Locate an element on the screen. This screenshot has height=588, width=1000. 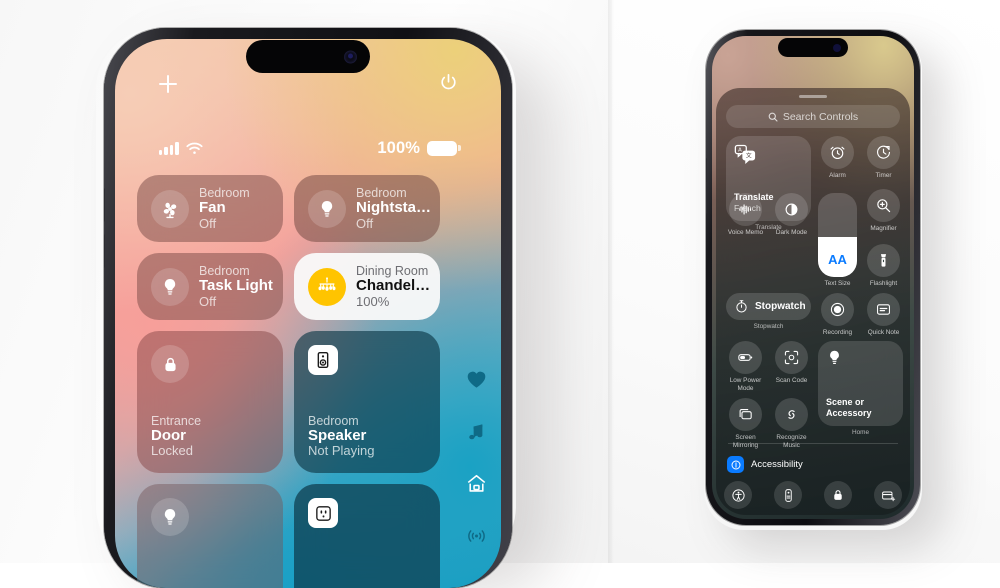
control-recognize-music: Recognize Music is located at coordinates (791, 423).